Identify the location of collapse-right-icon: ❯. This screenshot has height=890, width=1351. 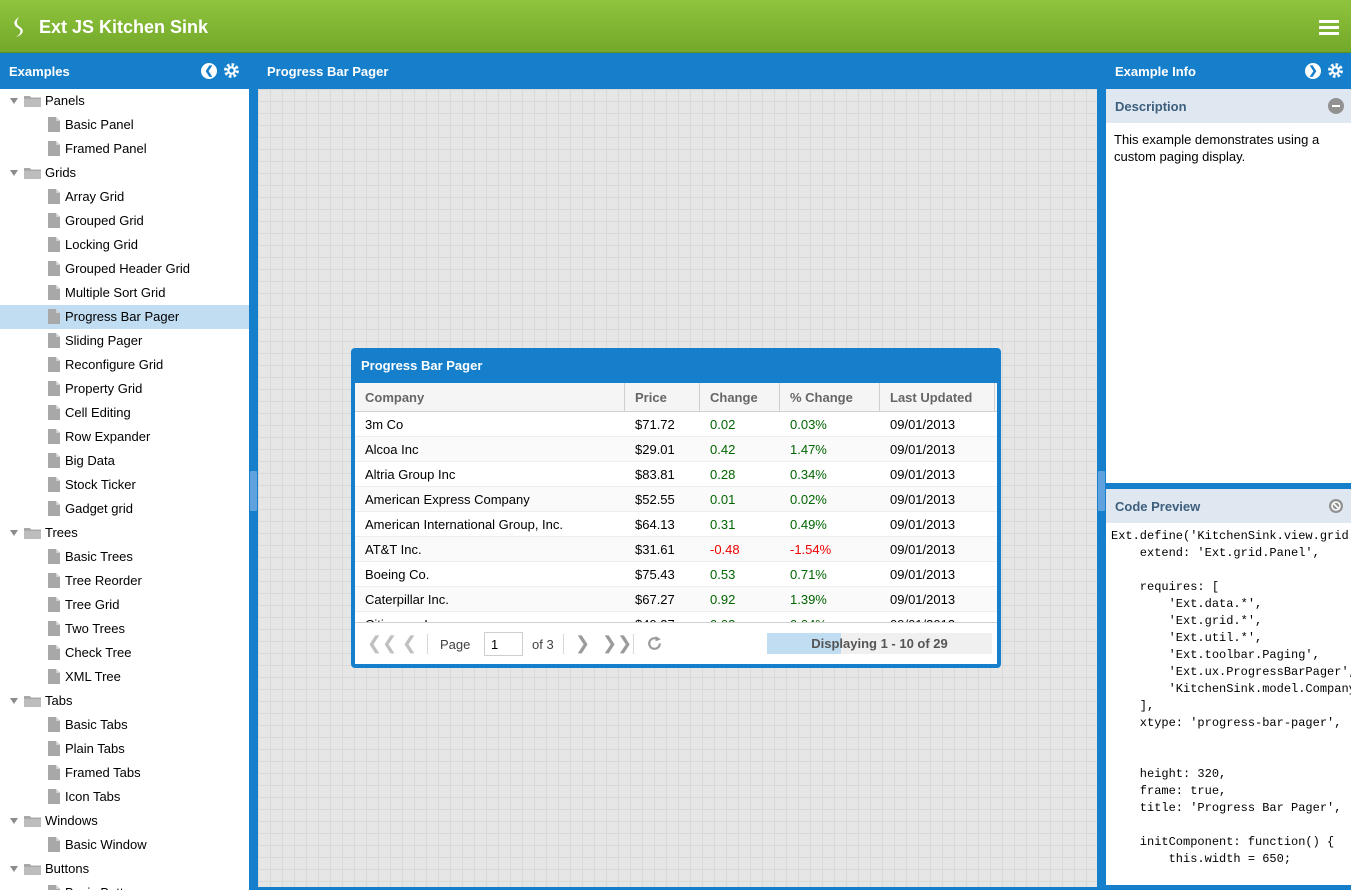
(1313, 71).